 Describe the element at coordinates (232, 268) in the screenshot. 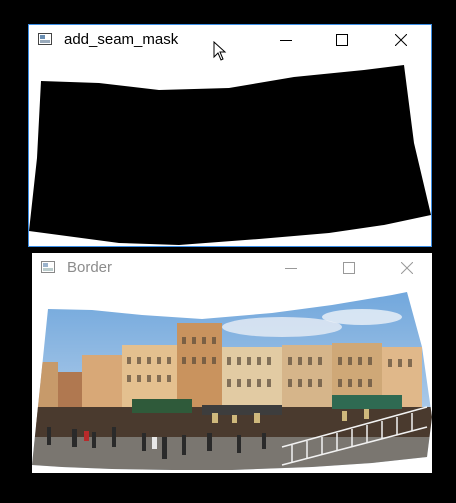

I see `titlebar: Border` at that location.